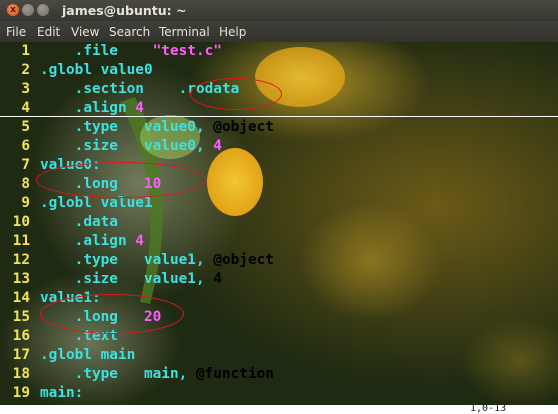  Describe the element at coordinates (96, 70) in the screenshot. I see `code-text: .globl value0` at that location.